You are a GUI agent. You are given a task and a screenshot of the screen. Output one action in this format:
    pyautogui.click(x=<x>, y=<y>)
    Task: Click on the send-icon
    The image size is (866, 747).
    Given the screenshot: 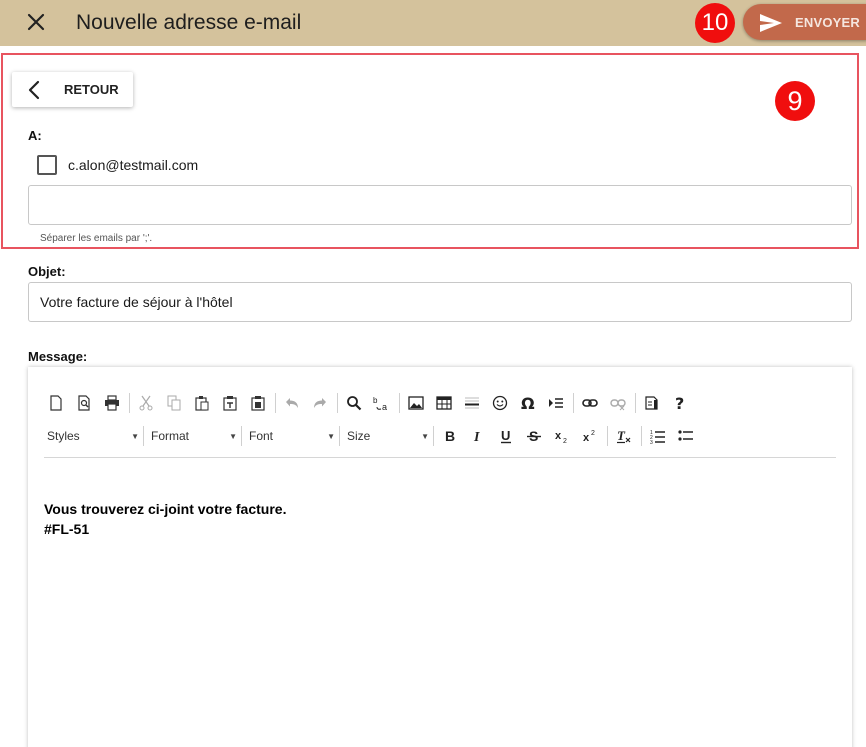 What is the action you would take?
    pyautogui.click(x=771, y=23)
    